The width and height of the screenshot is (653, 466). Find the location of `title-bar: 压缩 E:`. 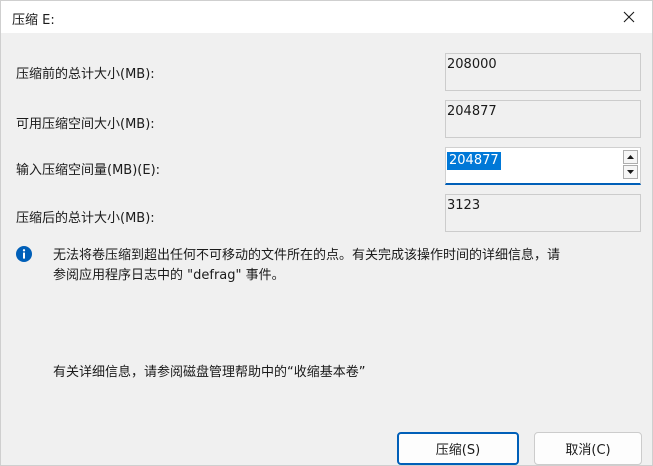

title-bar: 压缩 E: is located at coordinates (326, 17).